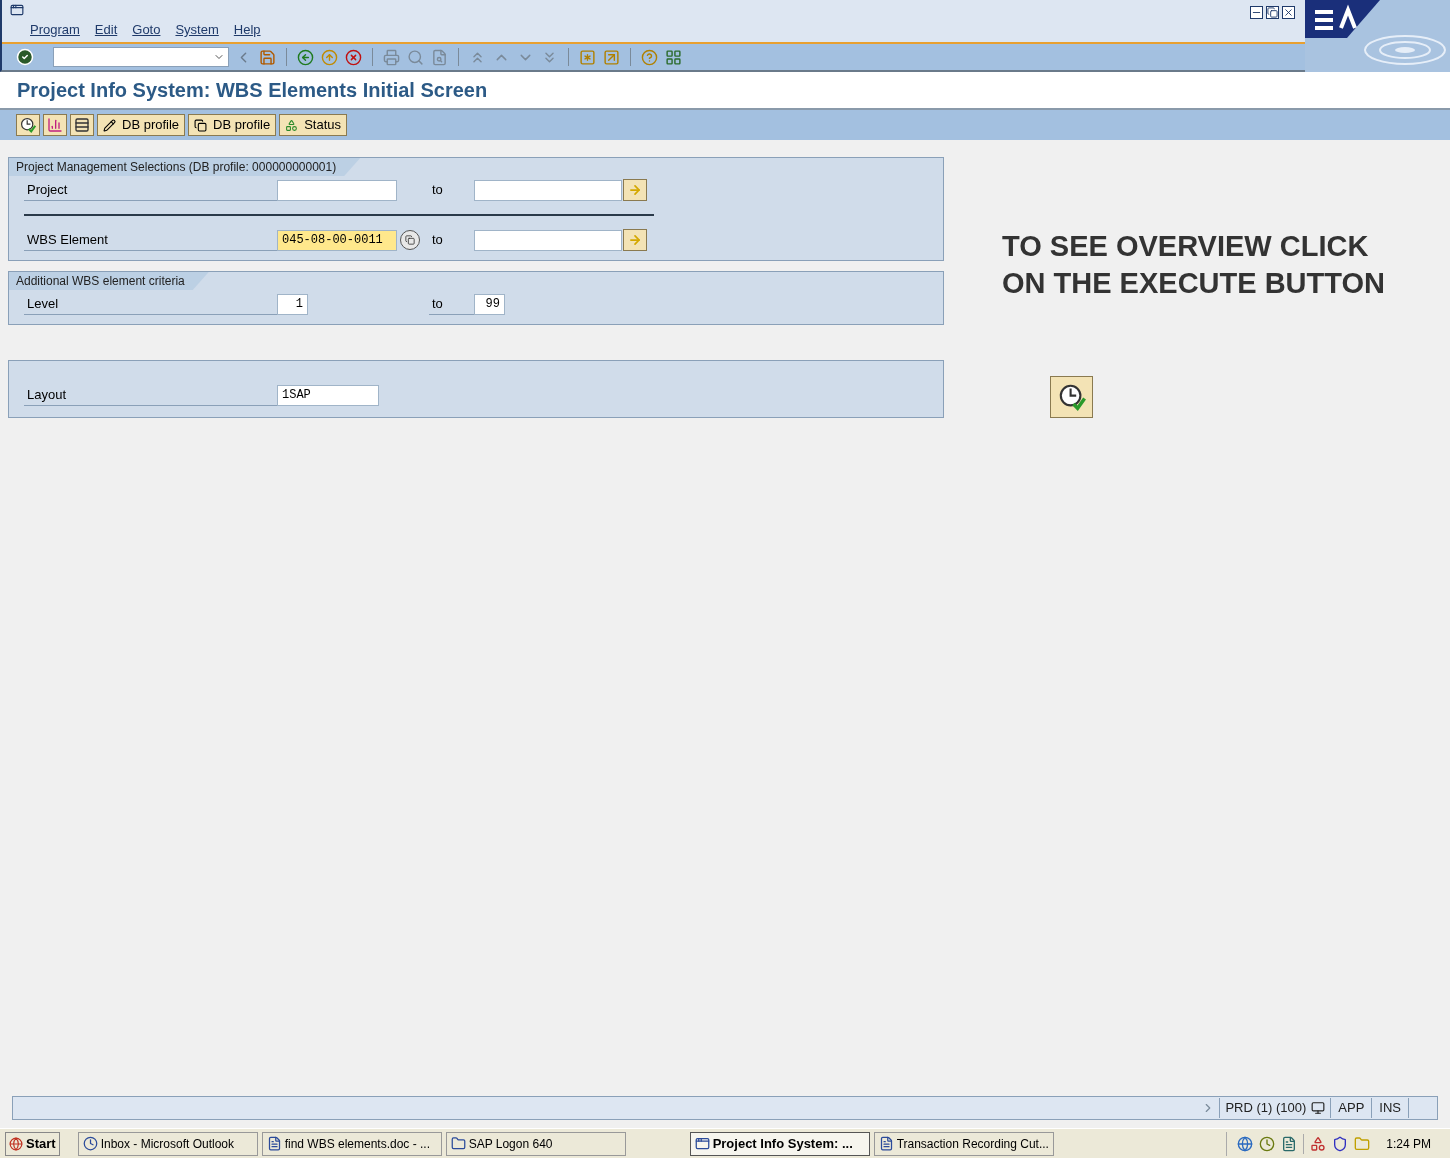  Describe the element at coordinates (329, 57) in the screenshot. I see `exit-icon` at that location.